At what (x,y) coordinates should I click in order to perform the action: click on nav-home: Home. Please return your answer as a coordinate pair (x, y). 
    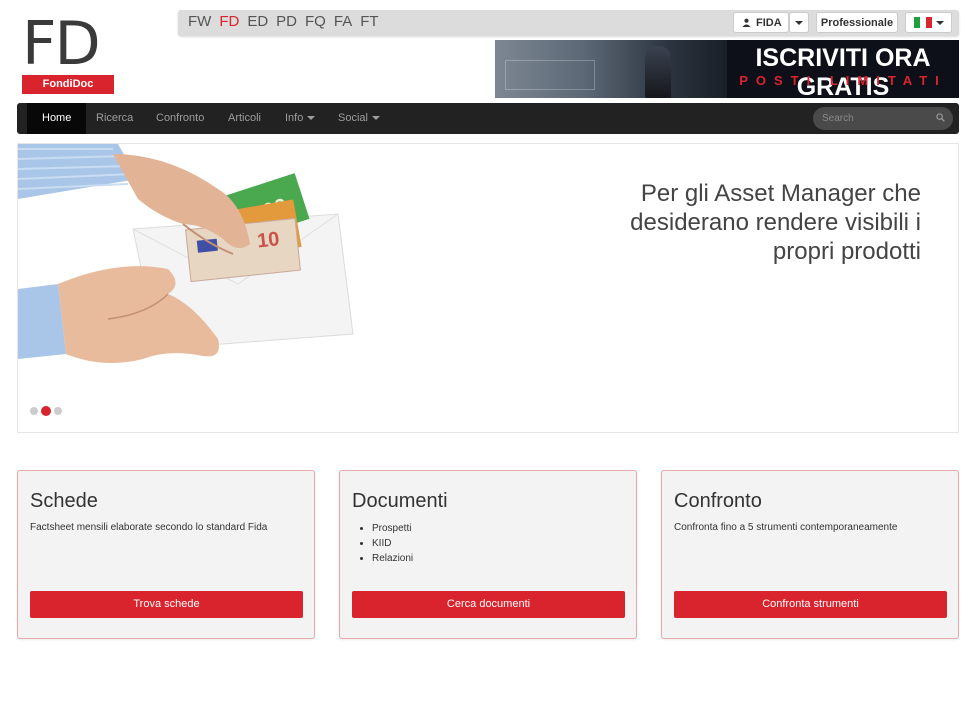
    Looking at the image, I should click on (57, 118).